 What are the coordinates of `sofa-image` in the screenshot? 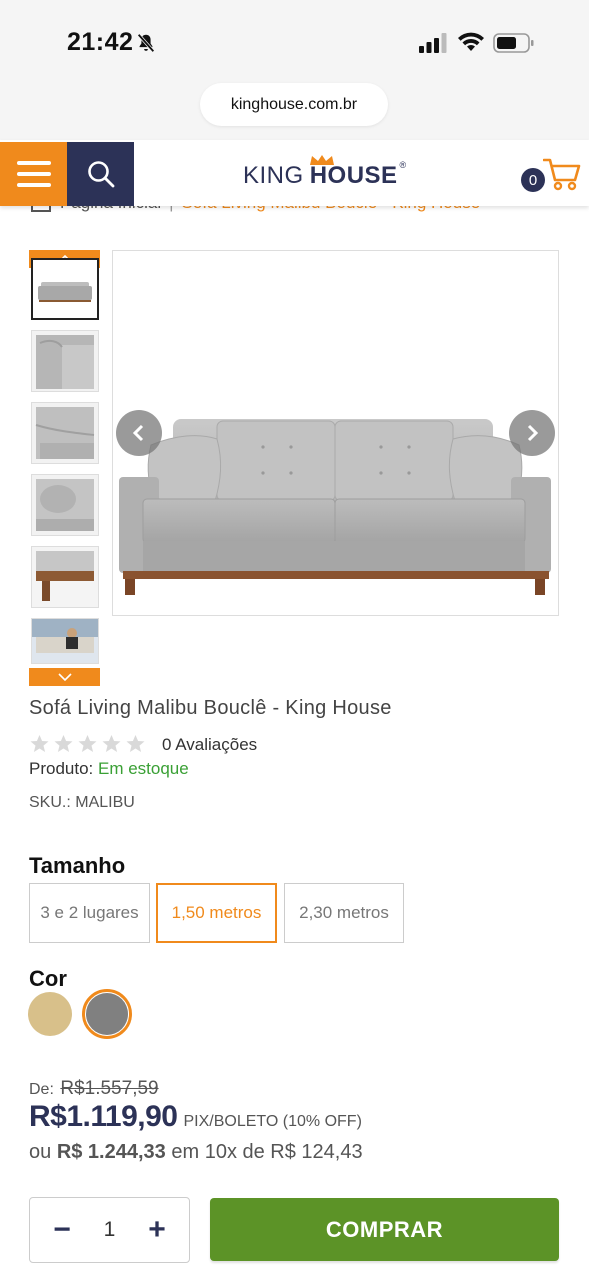 It's located at (335, 507).